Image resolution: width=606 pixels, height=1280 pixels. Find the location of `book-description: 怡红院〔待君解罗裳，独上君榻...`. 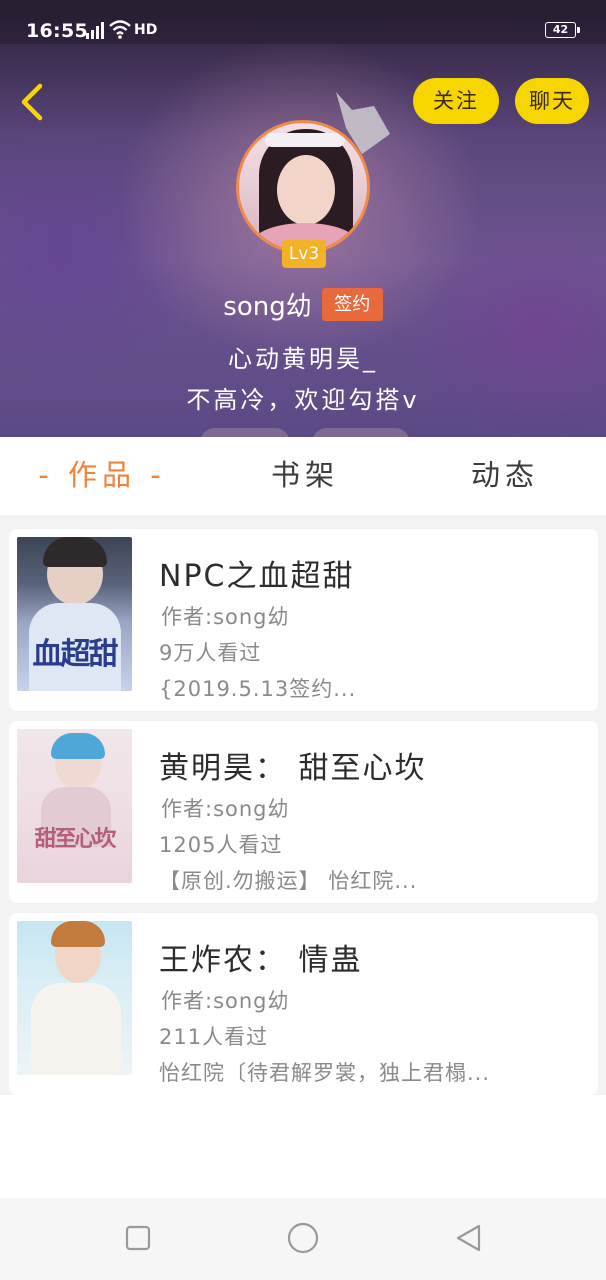

book-description: 怡红院〔待君解罗裳，独上君榻... is located at coordinates (325, 1073).